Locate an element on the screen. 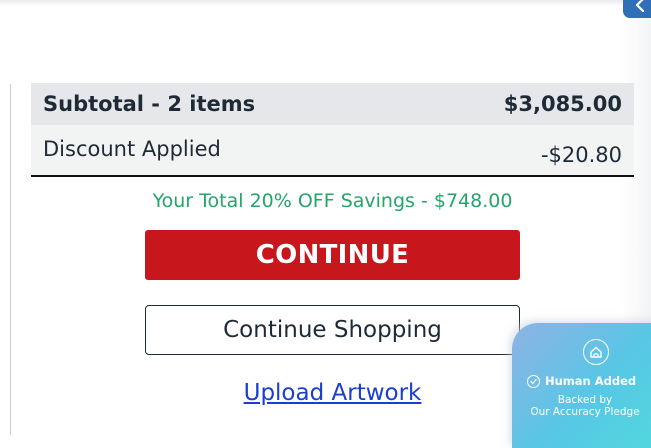 This screenshot has width=651, height=448. human-added-row: Human Added is located at coordinates (589, 381).